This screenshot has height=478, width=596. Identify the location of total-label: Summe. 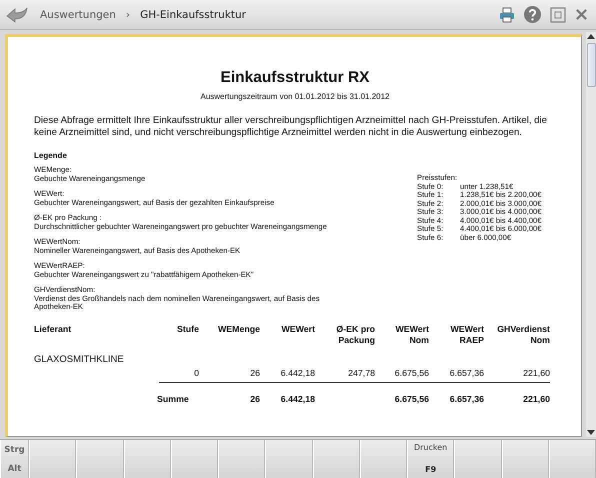
(173, 399).